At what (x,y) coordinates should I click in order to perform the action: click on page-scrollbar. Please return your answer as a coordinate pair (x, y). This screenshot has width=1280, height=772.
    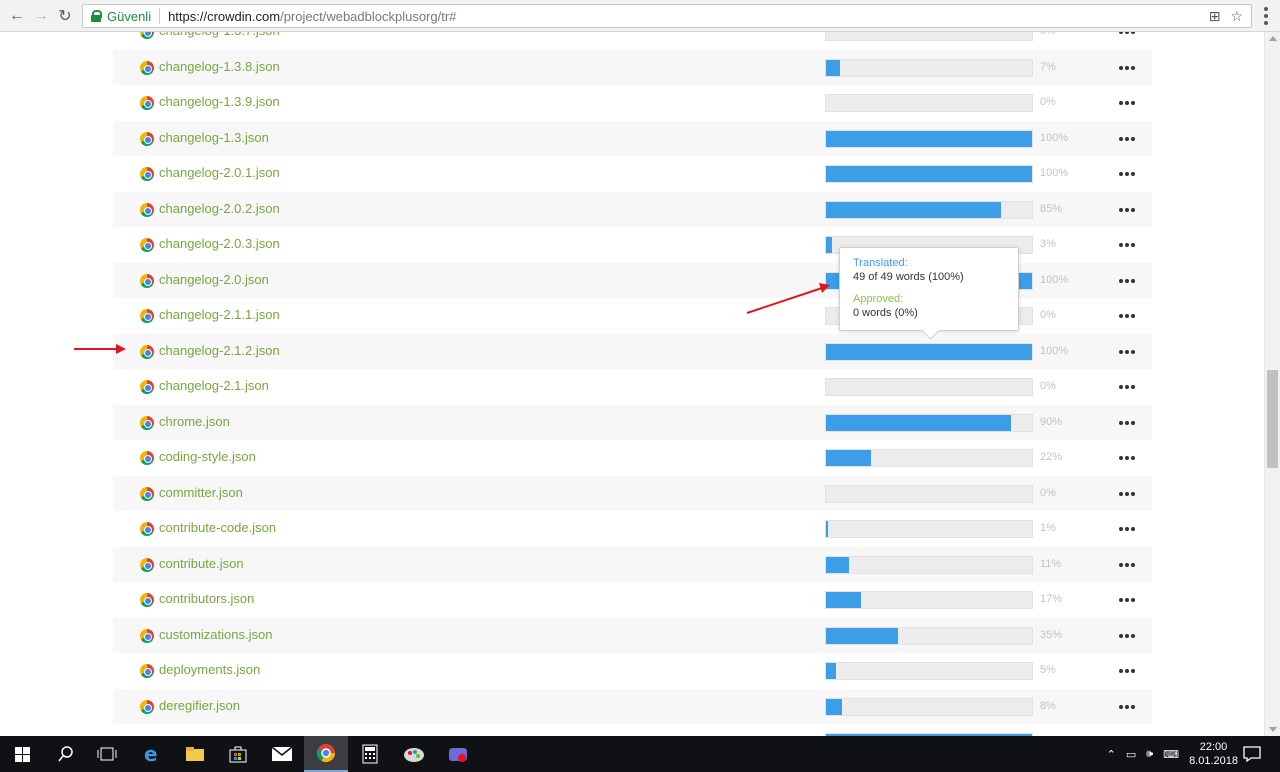
    Looking at the image, I should click on (1272, 384).